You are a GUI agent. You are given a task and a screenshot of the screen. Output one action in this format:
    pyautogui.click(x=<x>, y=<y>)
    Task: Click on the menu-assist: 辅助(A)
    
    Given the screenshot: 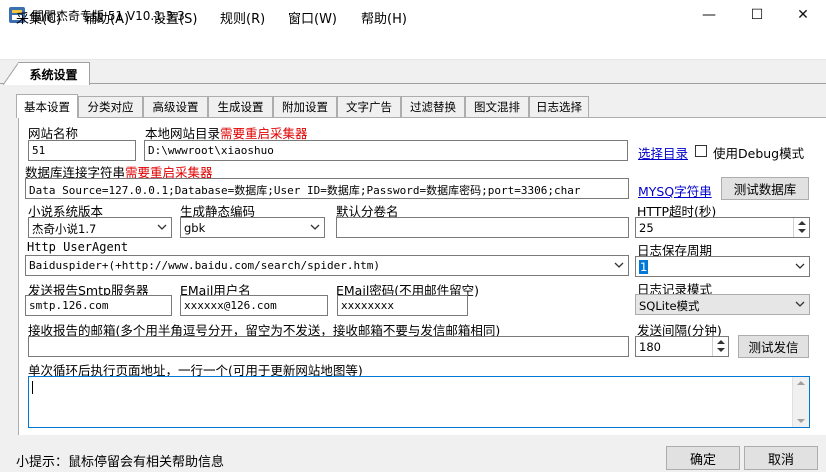 What is the action you would take?
    pyautogui.click(x=106, y=17)
    